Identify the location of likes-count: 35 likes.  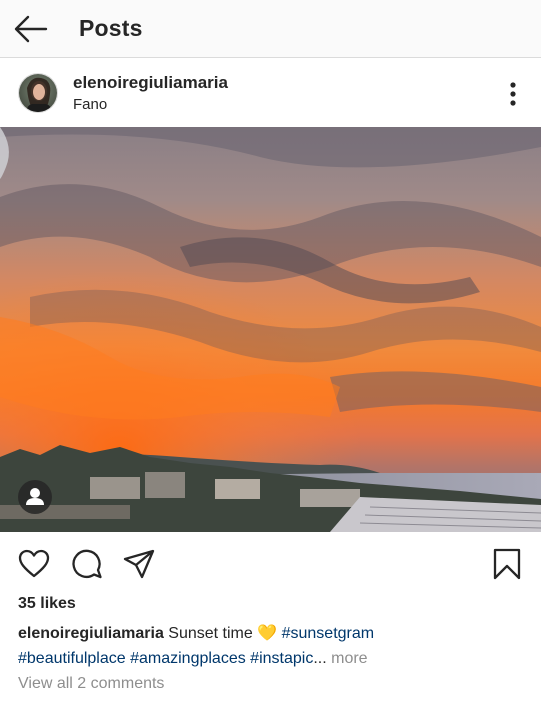
(47, 604).